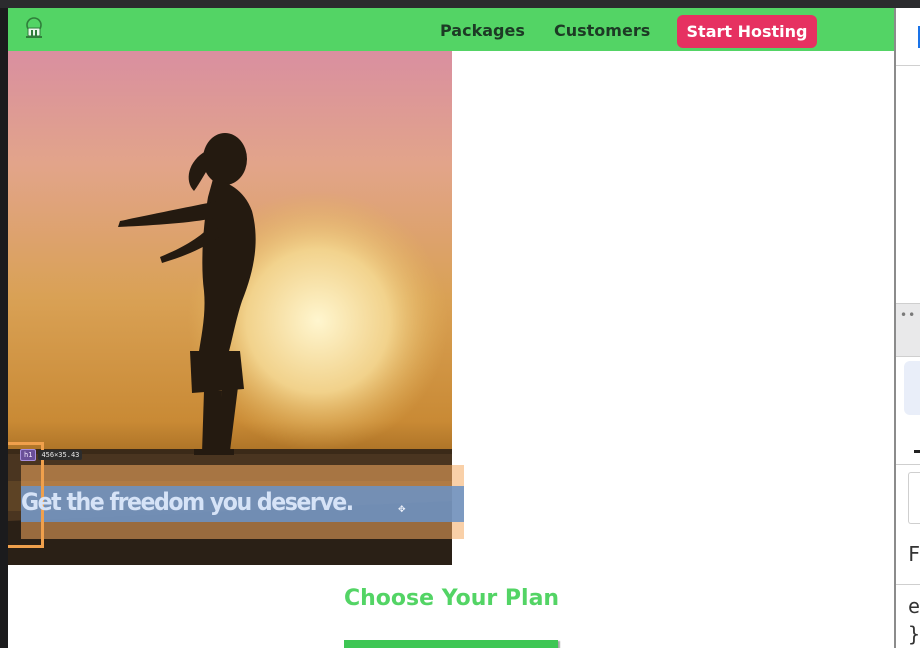  What do you see at coordinates (914, 554) in the screenshot?
I see `devtools-line-1: F` at bounding box center [914, 554].